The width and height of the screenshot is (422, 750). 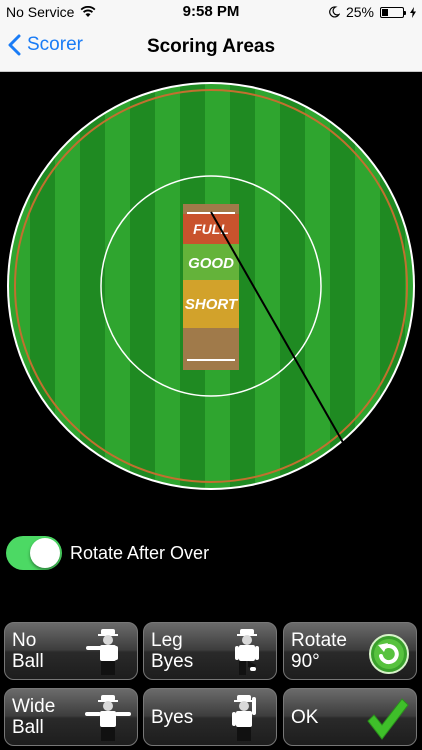 I want to click on pitch: FULL GOOD SHORT, so click(x=211, y=287).